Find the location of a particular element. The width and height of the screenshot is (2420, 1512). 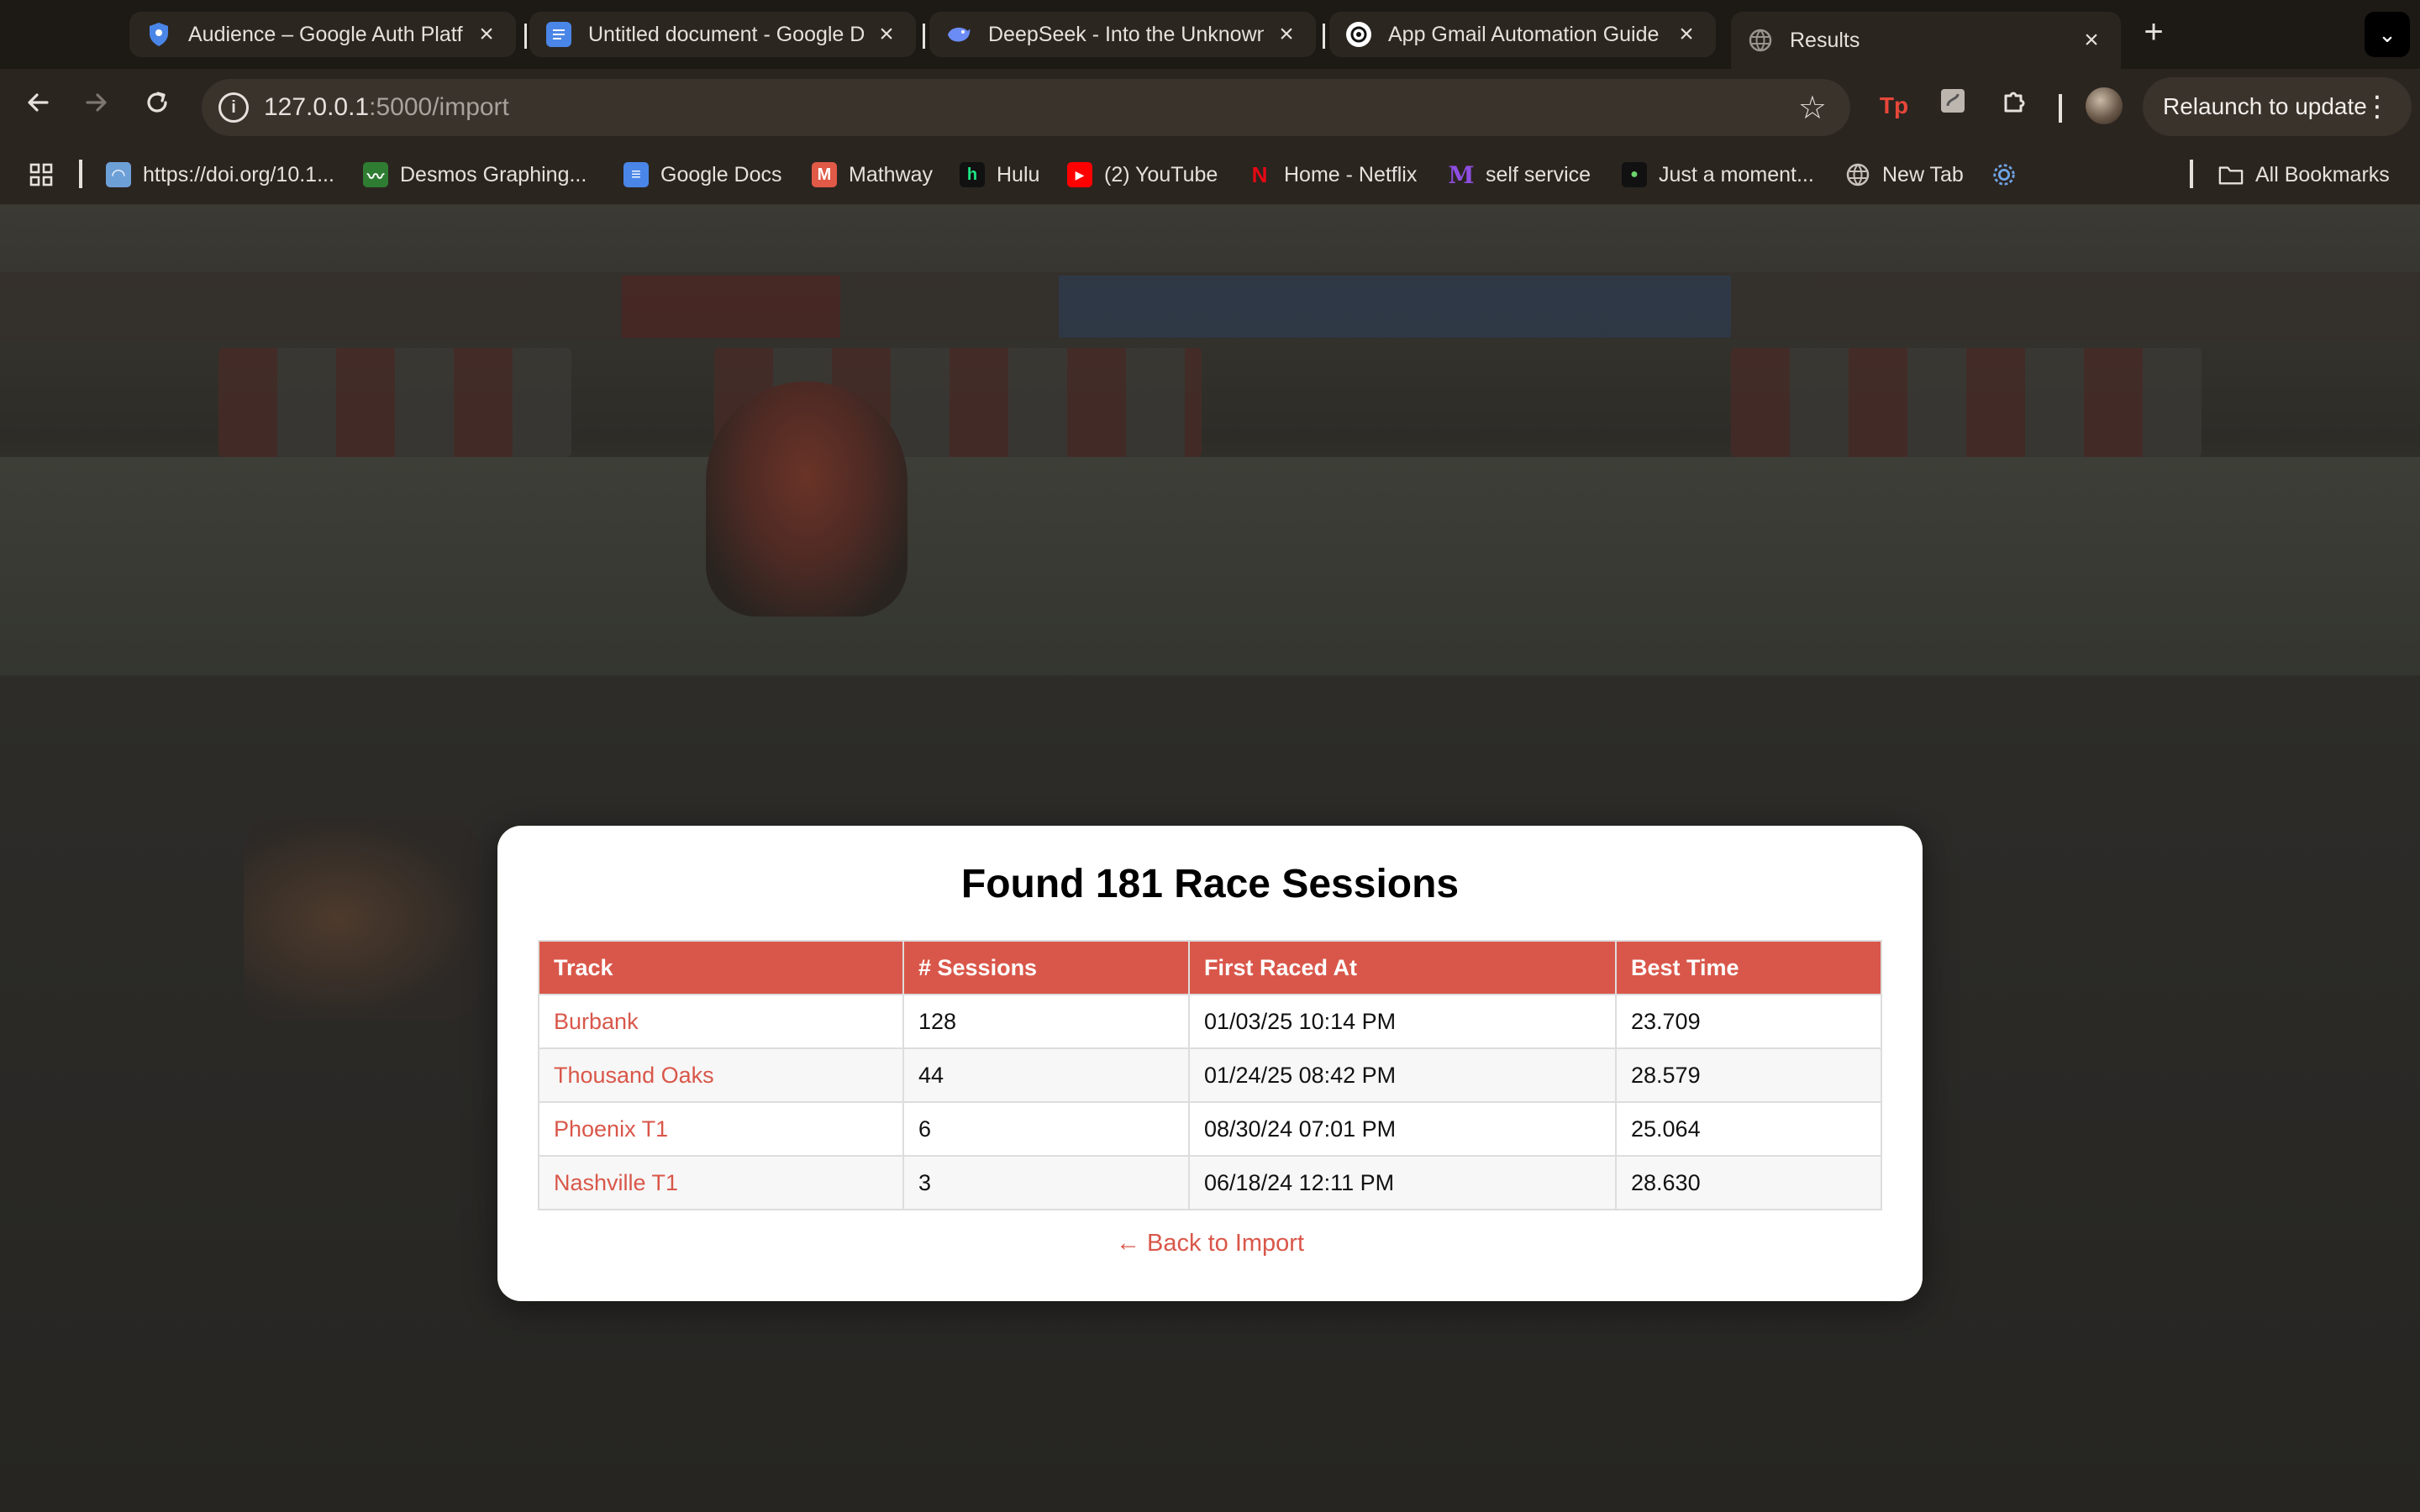

tp-extension-icon: Tp is located at coordinates (1894, 105).